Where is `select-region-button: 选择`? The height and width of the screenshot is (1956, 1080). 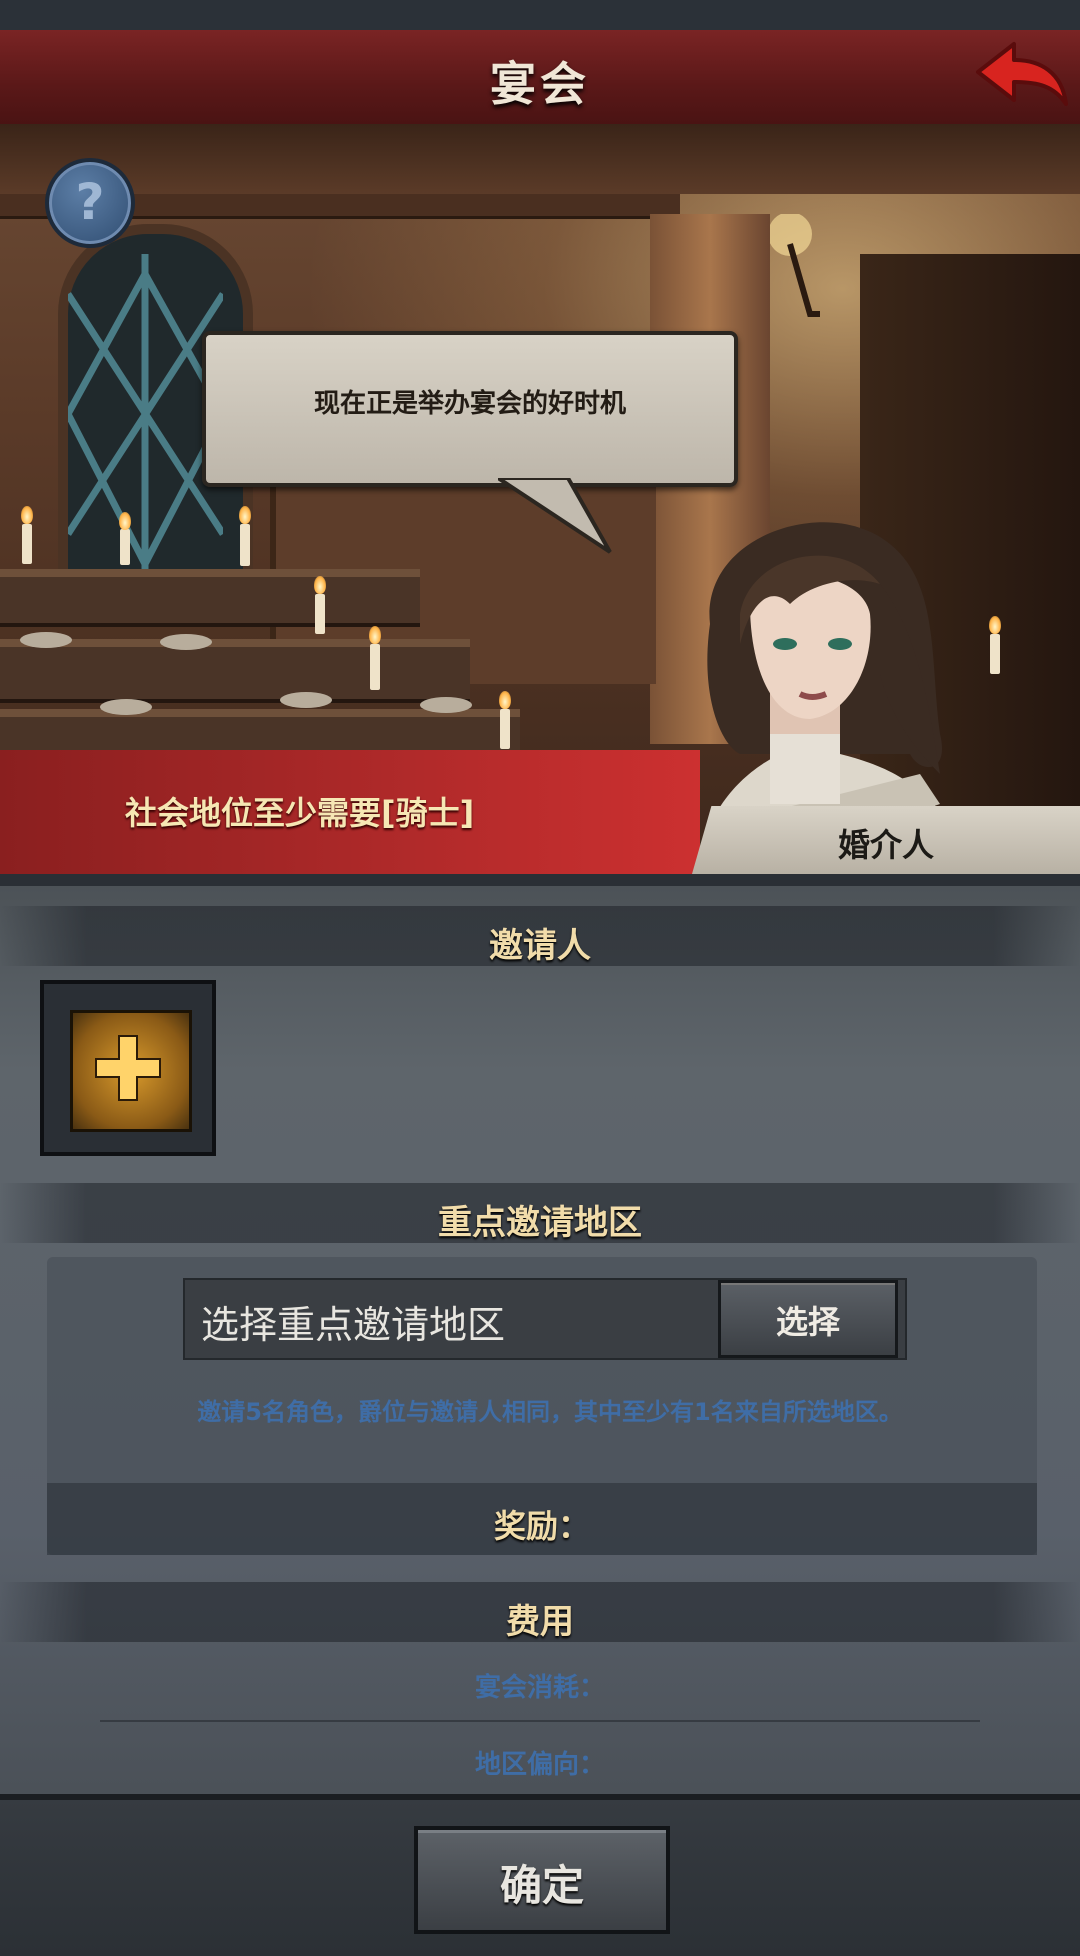
select-region-button: 选择 is located at coordinates (808, 1319).